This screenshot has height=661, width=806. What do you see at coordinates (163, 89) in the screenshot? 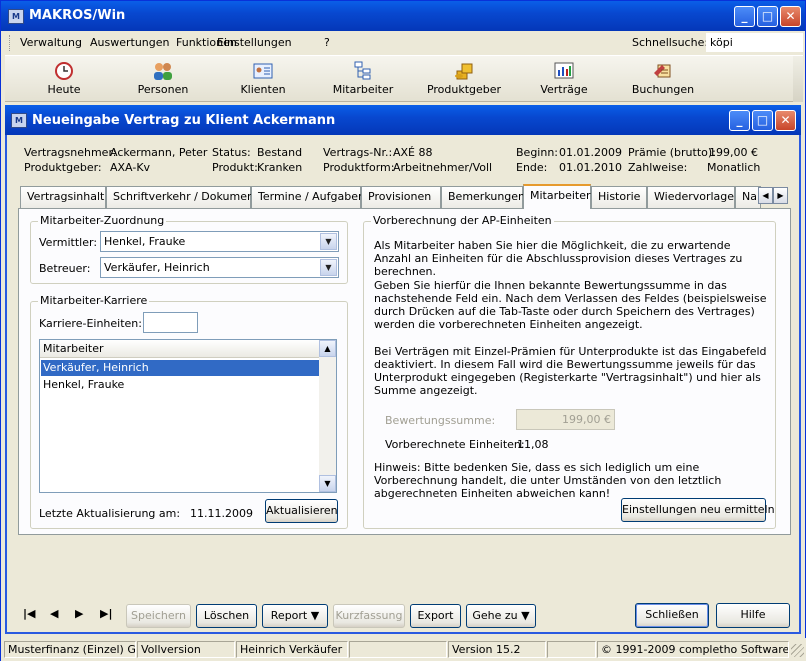
I see `toolbar-label: Personen` at bounding box center [163, 89].